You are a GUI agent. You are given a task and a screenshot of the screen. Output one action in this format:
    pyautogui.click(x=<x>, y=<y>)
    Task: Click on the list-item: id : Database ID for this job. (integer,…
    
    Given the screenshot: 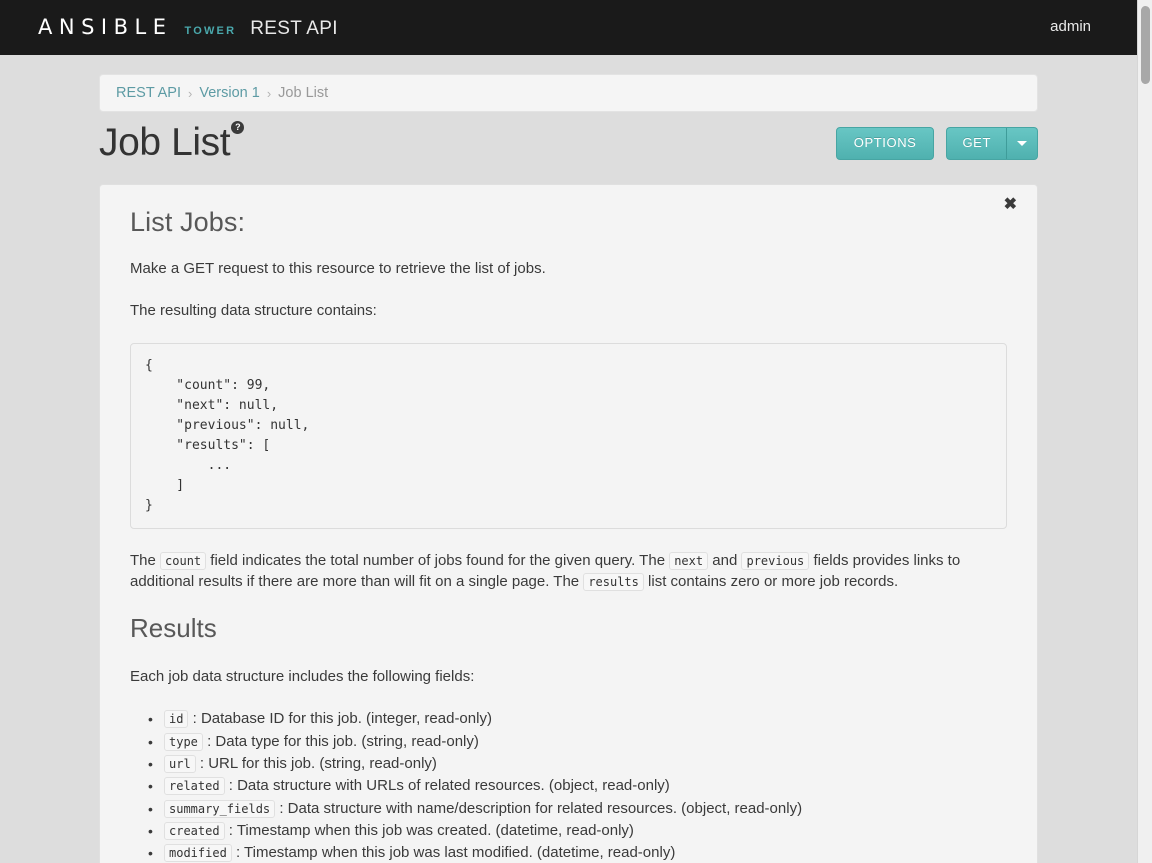 What is the action you would take?
    pyautogui.click(x=577, y=719)
    